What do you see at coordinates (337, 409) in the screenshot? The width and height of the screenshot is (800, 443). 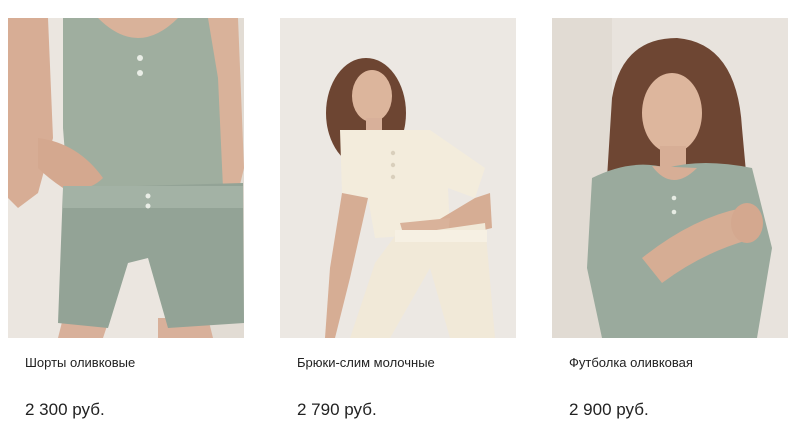 I see `product-price: 2 790 руб.` at bounding box center [337, 409].